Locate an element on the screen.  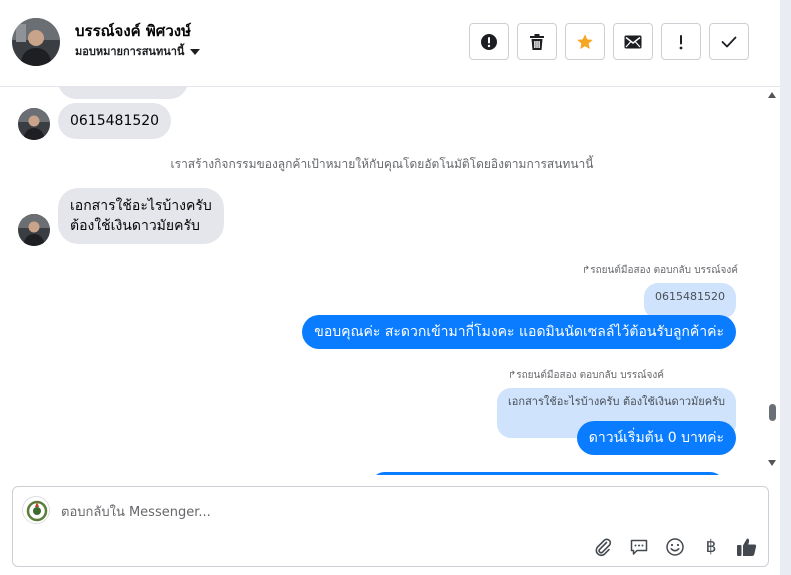
trash-icon is located at coordinates (537, 41).